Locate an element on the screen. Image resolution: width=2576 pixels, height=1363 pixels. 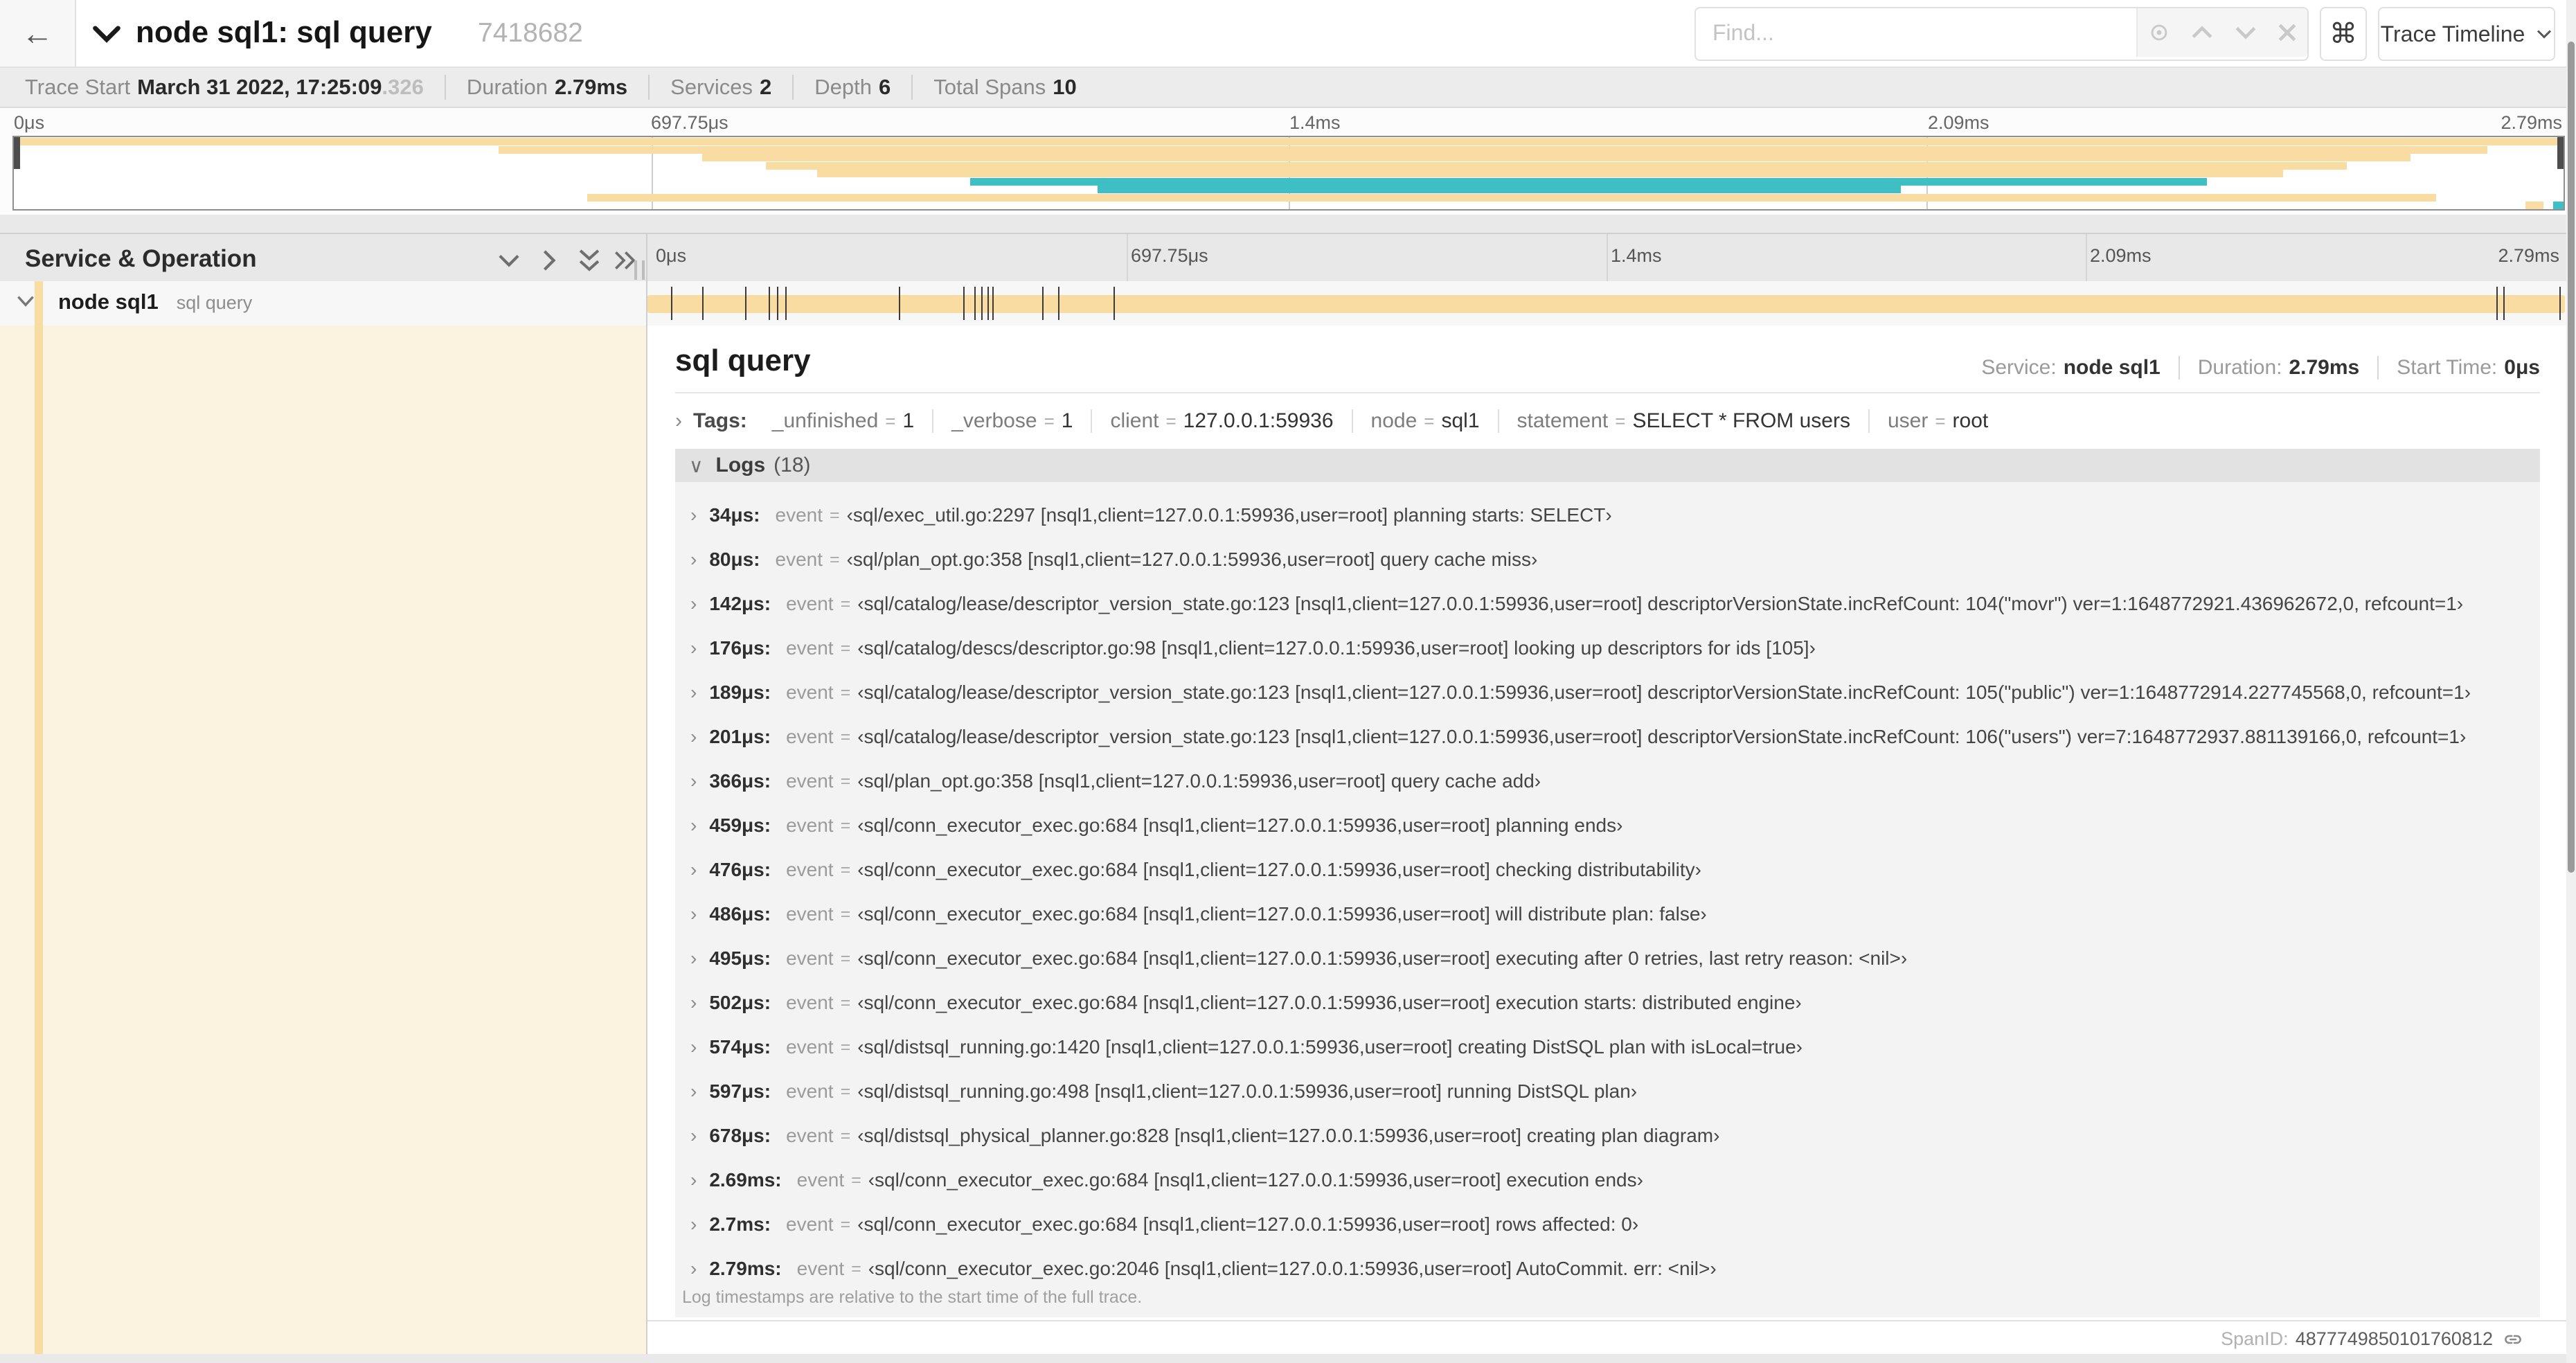
span-row: node sql1 sql query is located at coordinates (1288, 304).